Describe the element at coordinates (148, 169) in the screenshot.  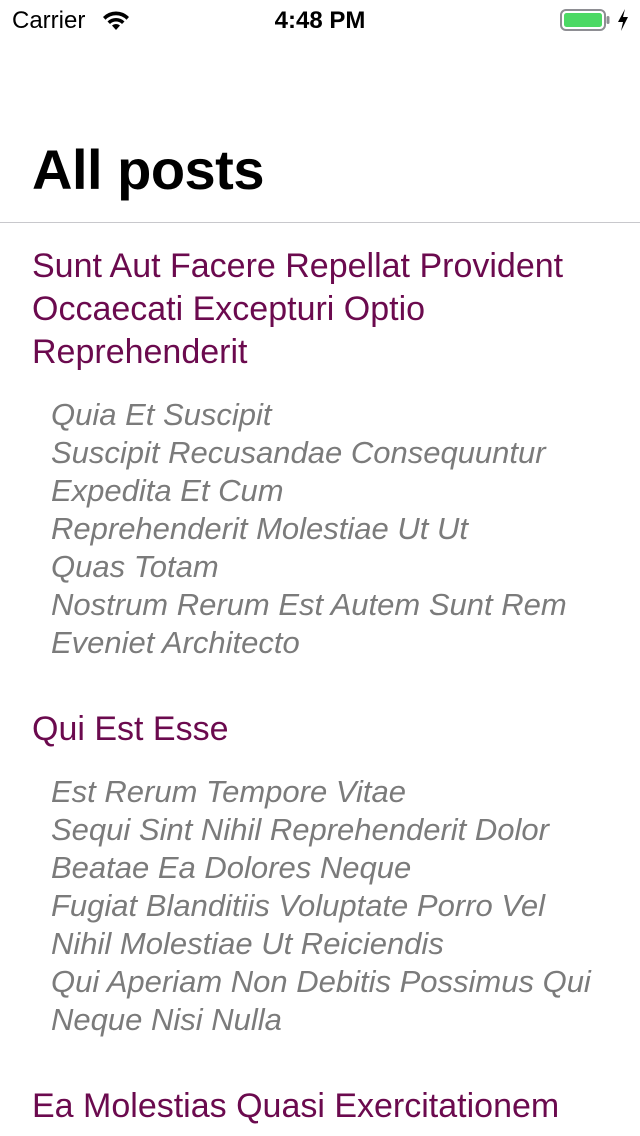
I see `page-title: All posts` at that location.